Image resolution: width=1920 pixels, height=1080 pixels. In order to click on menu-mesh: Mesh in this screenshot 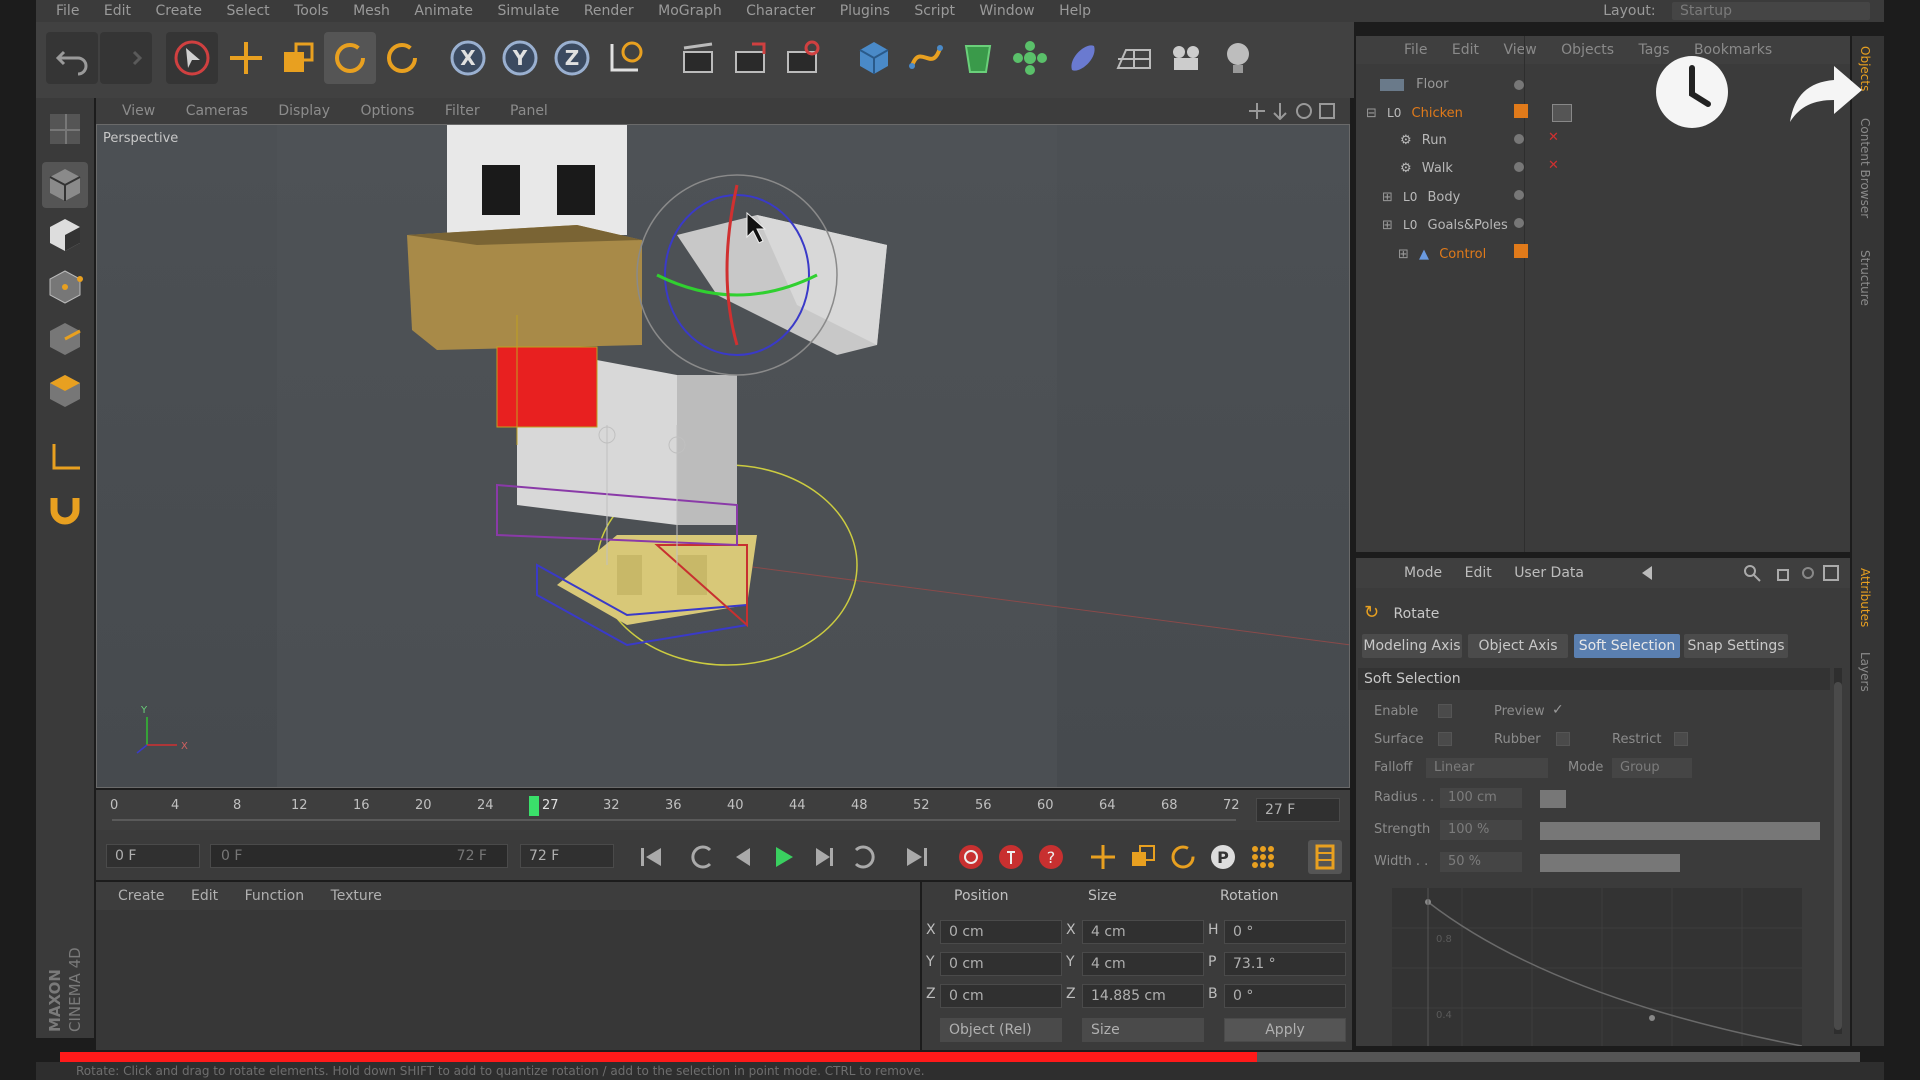, I will do `click(371, 11)`.